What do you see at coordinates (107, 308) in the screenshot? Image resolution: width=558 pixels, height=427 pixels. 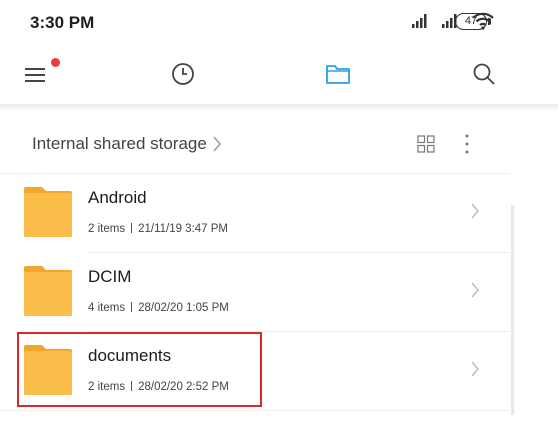 I see `item-count: 4 items` at bounding box center [107, 308].